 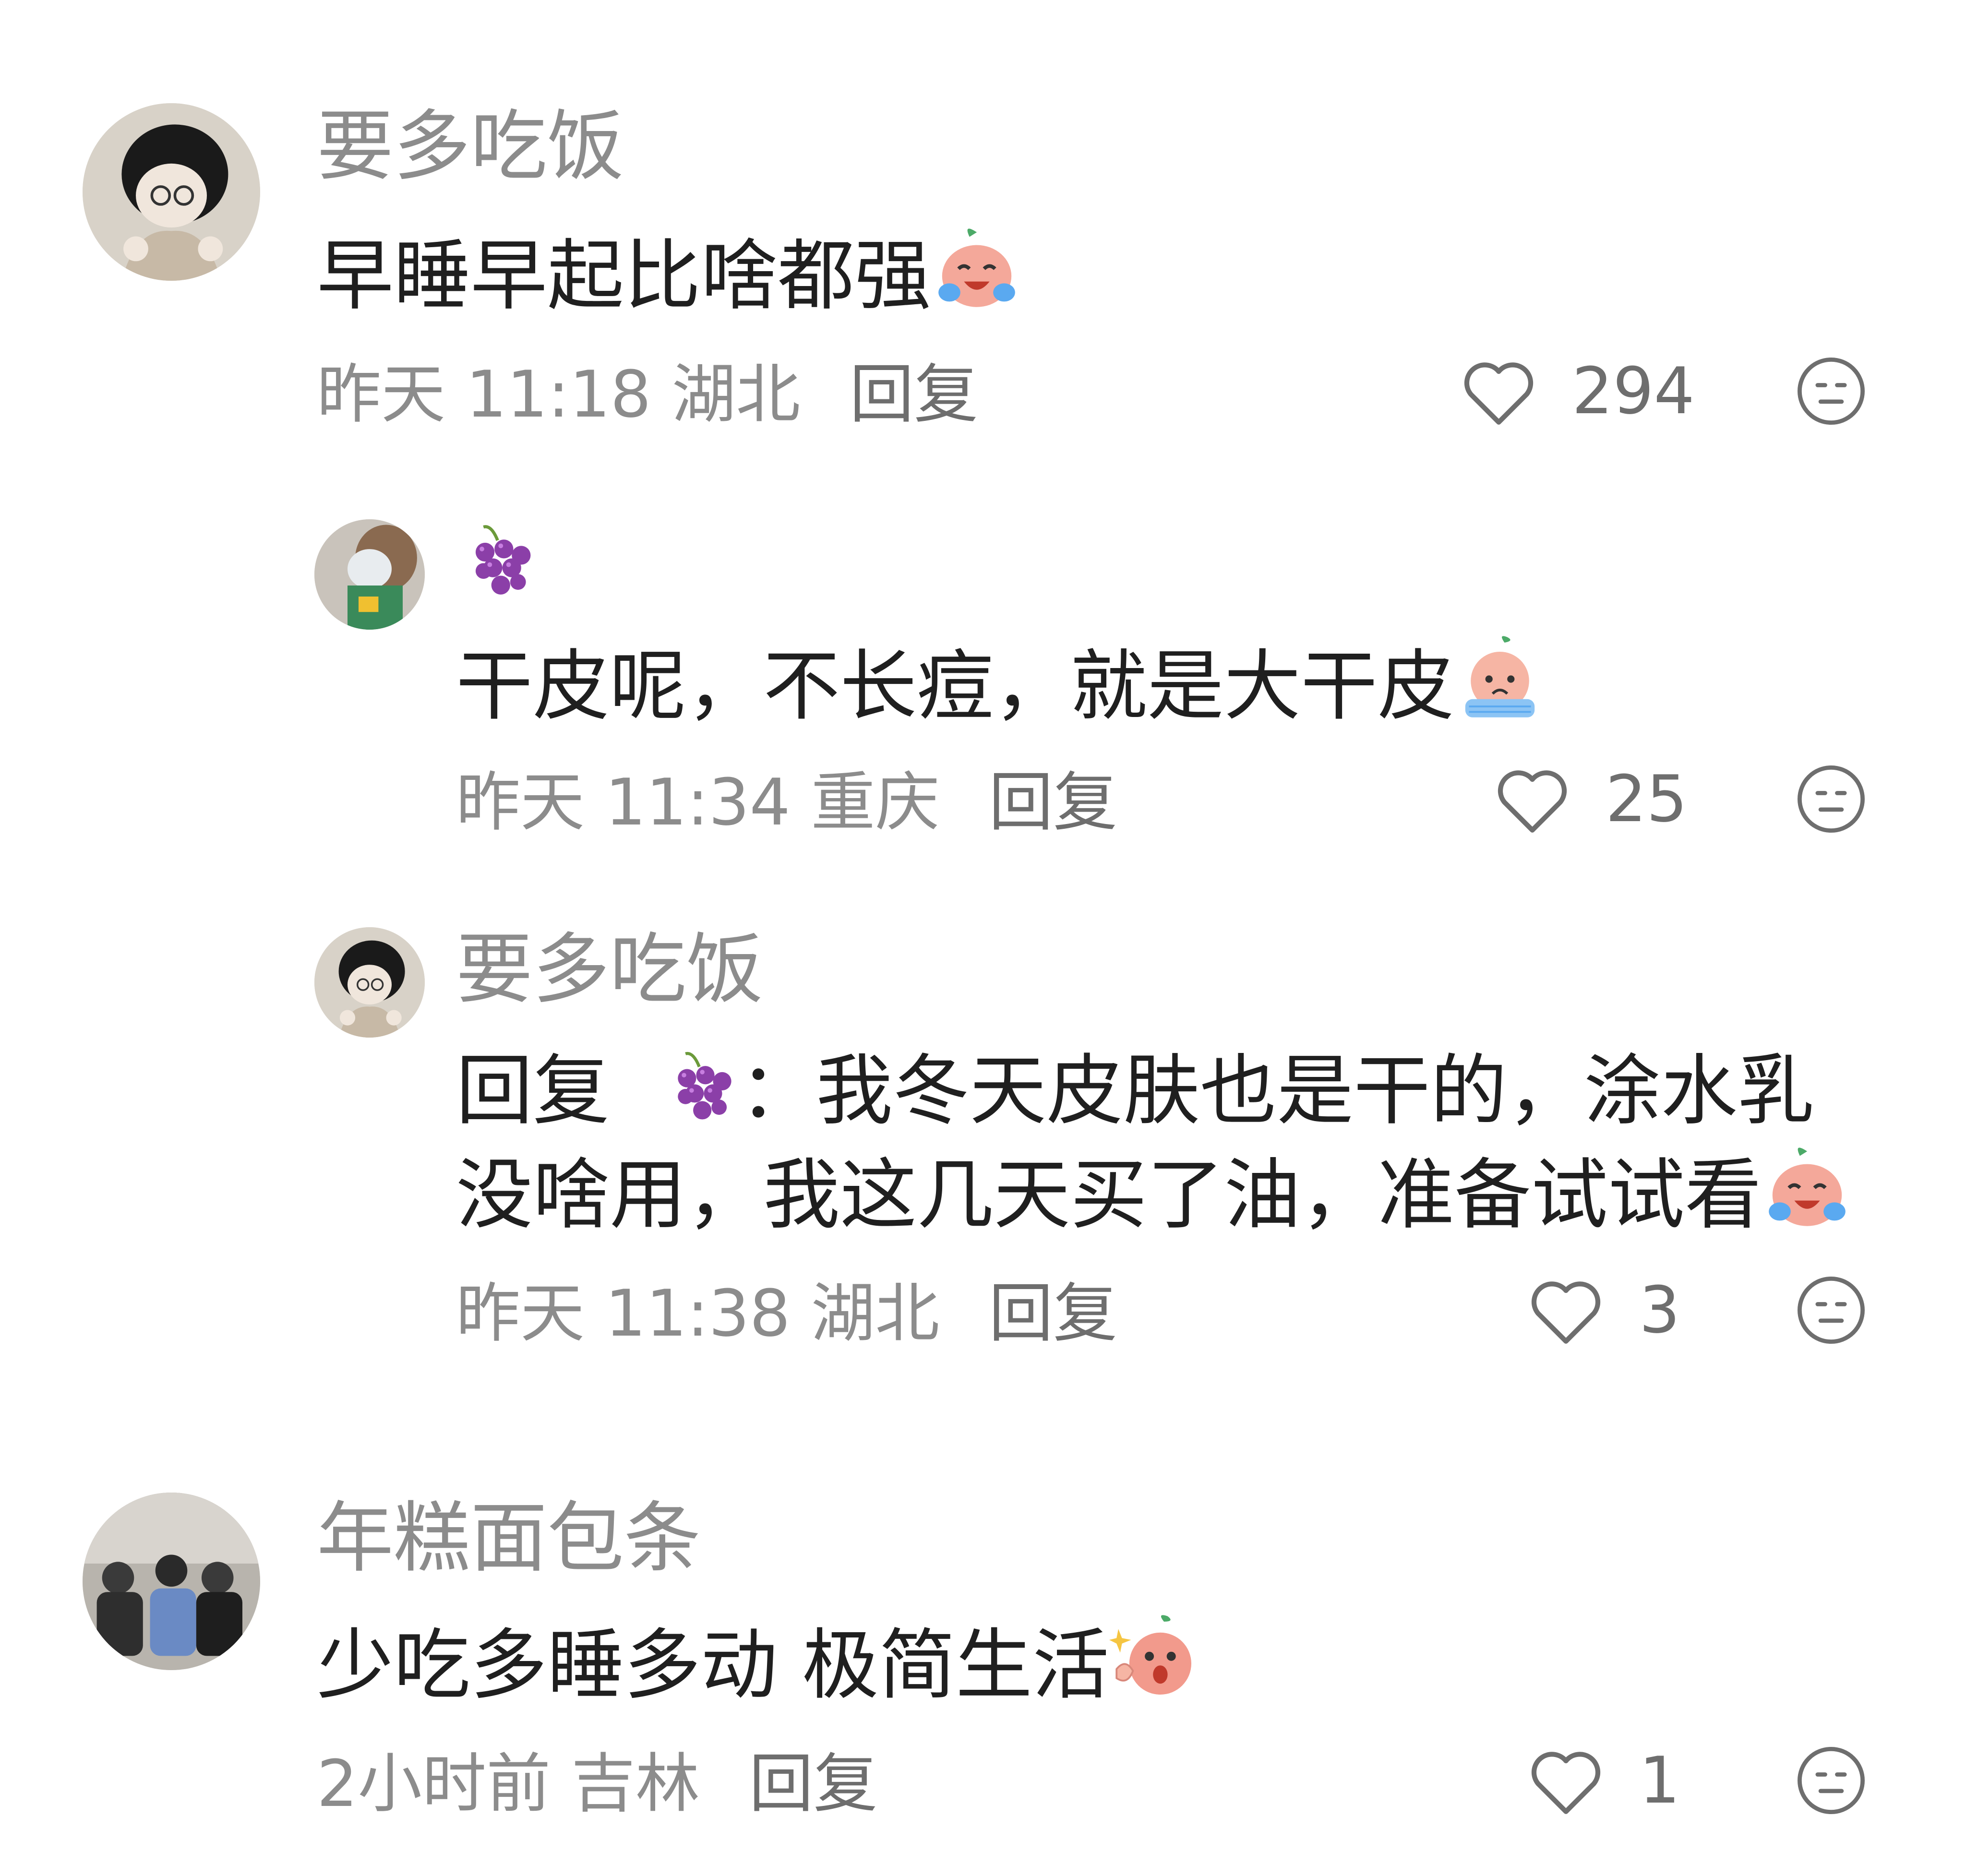 What do you see at coordinates (777, 1090) in the screenshot?
I see `reply-colon: ：` at bounding box center [777, 1090].